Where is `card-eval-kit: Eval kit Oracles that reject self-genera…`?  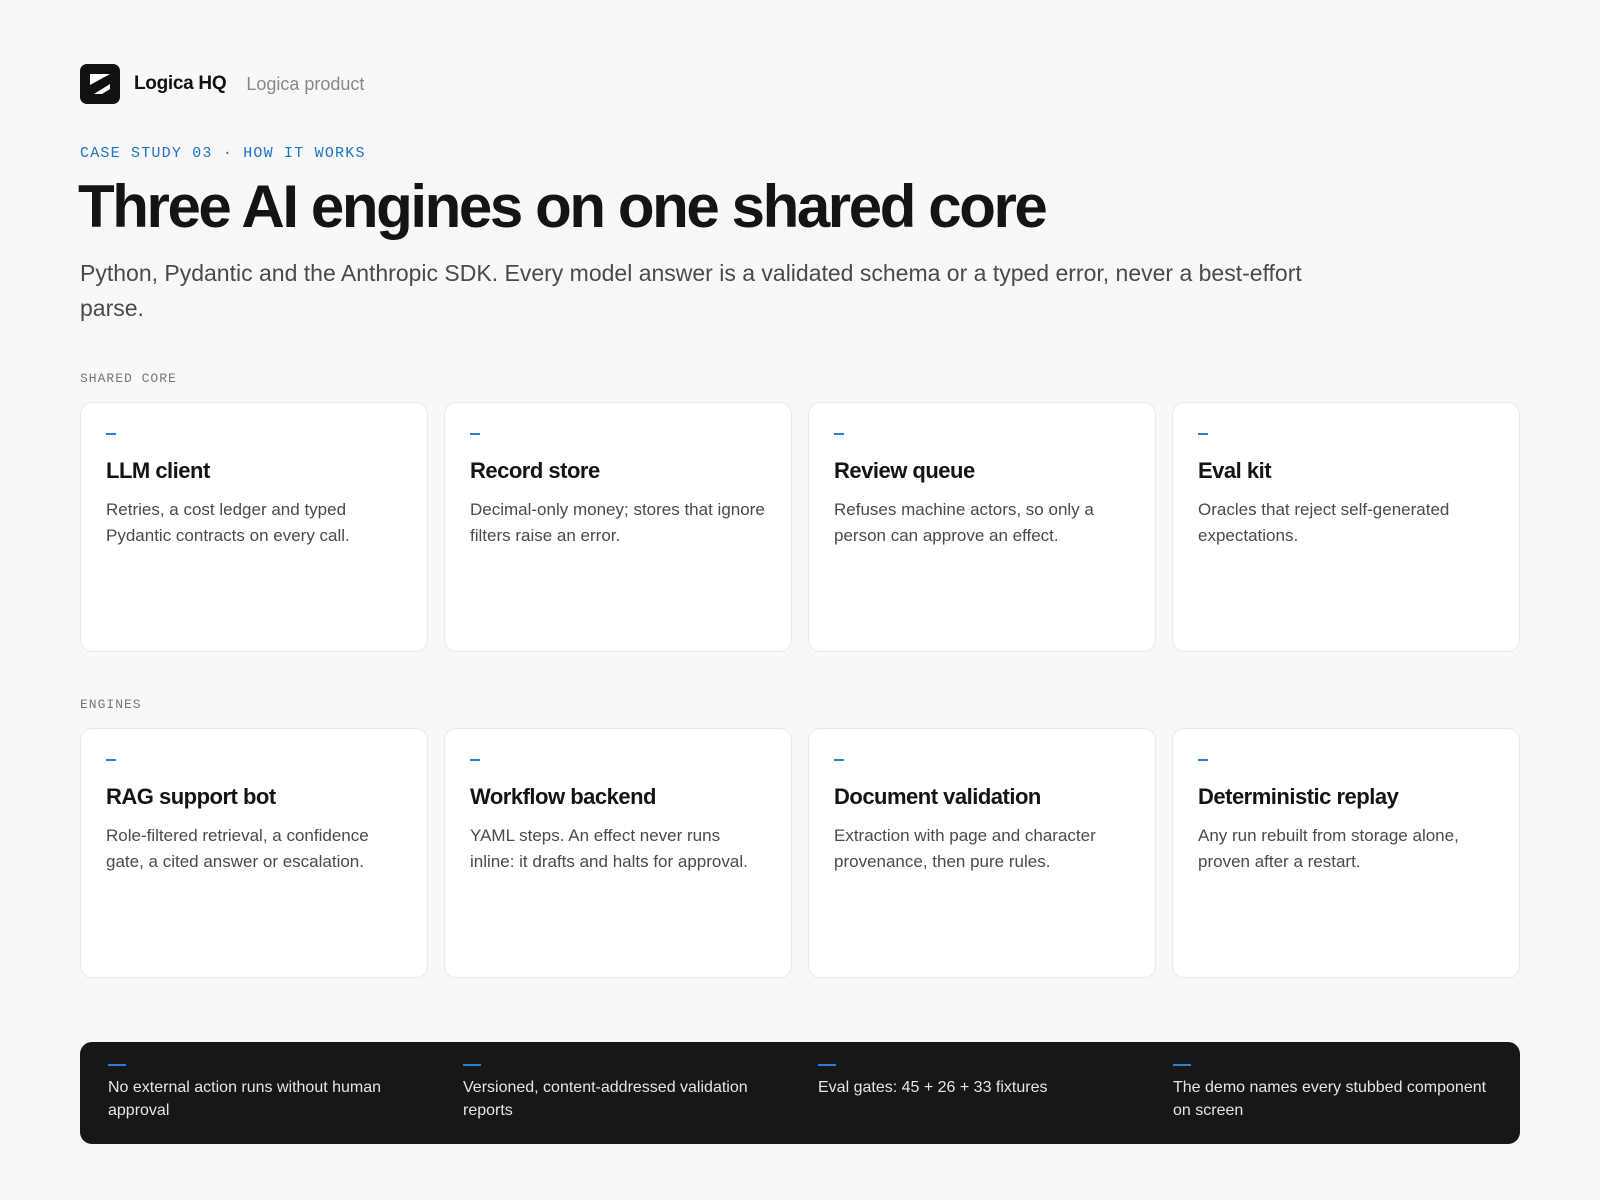
card-eval-kit: Eval kit Oracles that reject self-genera… is located at coordinates (1346, 527).